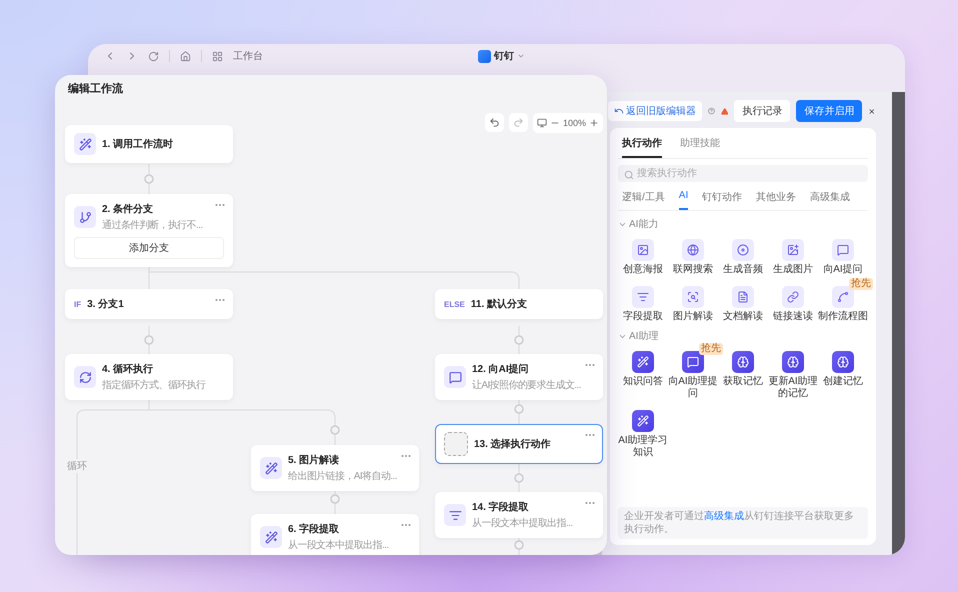 This screenshot has width=958, height=592. I want to click on node-title: 4. 循环执行, so click(128, 369).